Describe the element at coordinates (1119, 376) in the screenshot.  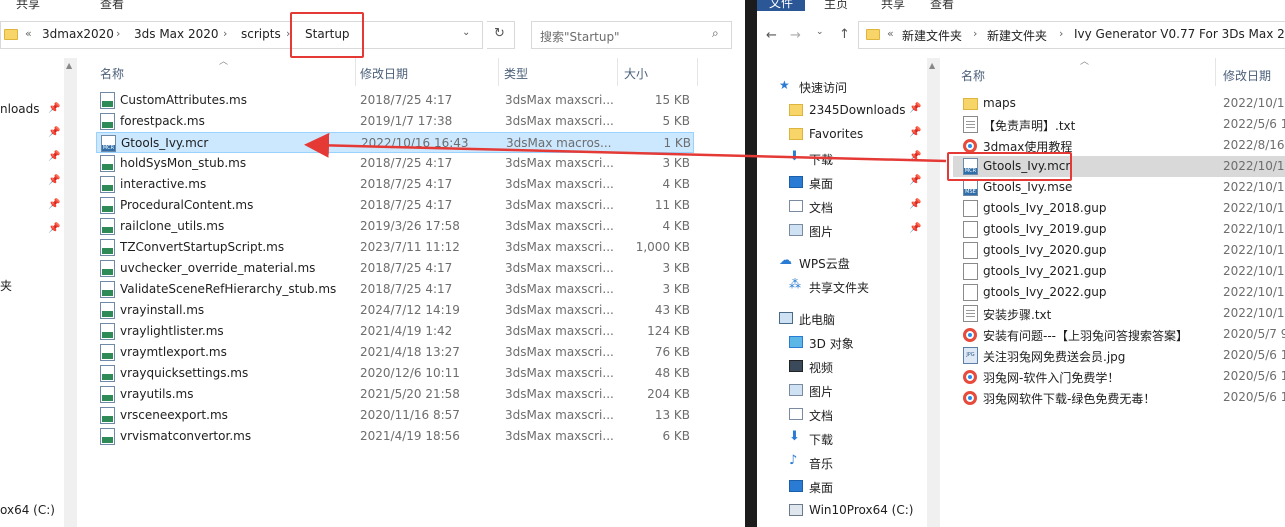
I see `table-row: 羽兔网-软件入门免费学！ 2020/5/6 1` at that location.